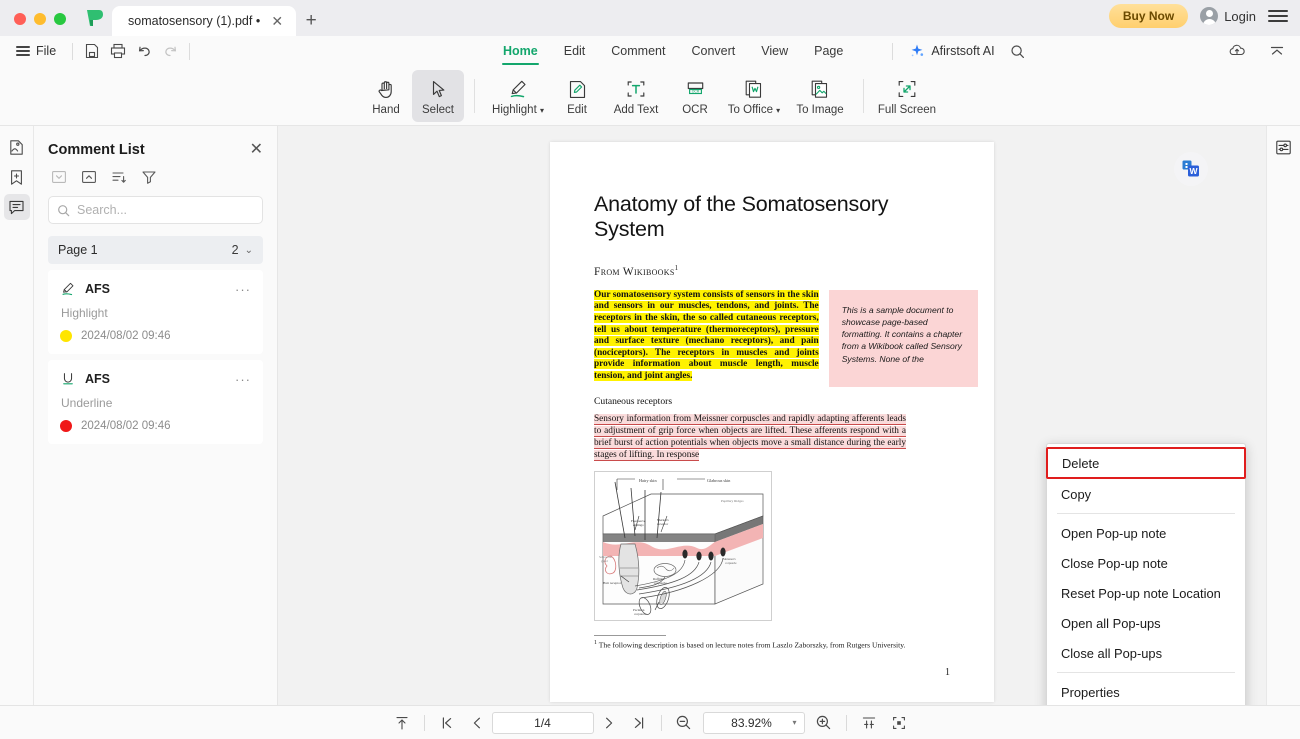  I want to click on tool-full-screen: Full Screen, so click(907, 96).